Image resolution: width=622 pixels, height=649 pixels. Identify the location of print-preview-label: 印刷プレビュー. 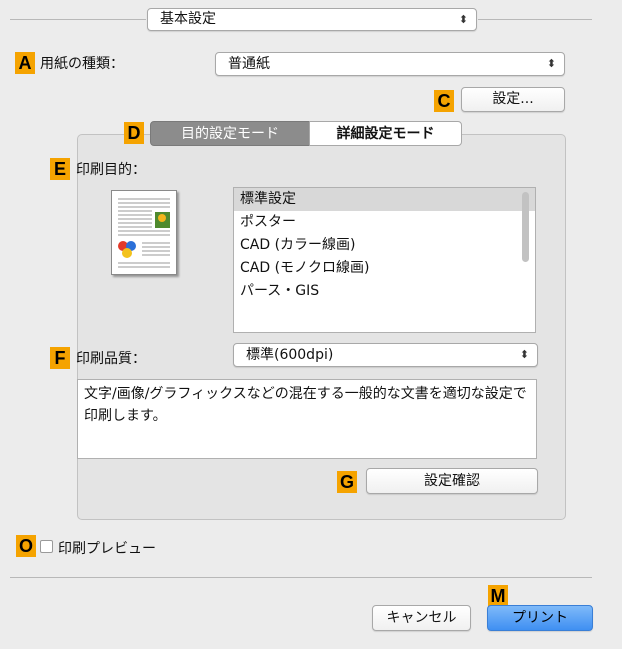
(107, 549).